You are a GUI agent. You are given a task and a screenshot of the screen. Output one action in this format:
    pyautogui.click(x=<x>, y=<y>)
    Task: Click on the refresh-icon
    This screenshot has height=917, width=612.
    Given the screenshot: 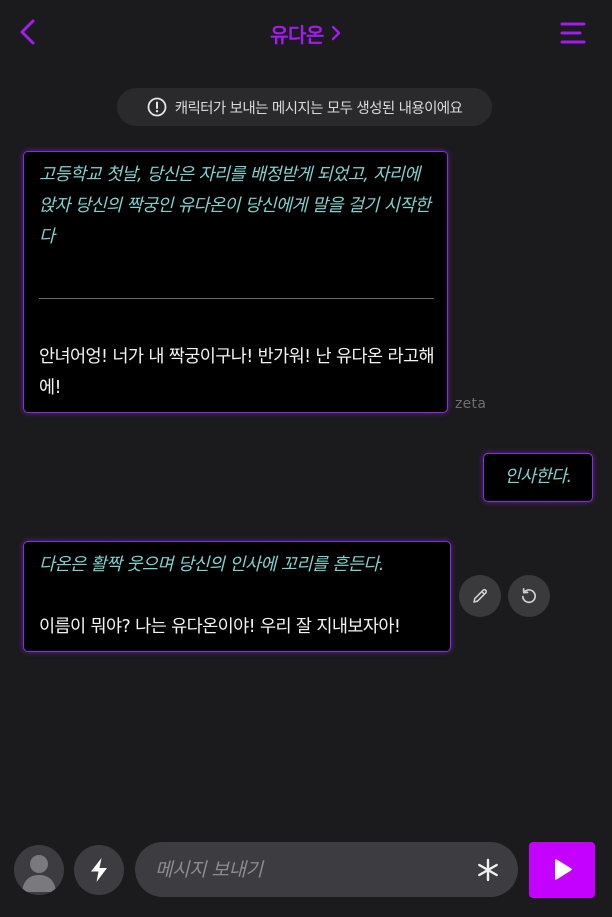 What is the action you would take?
    pyautogui.click(x=528, y=595)
    